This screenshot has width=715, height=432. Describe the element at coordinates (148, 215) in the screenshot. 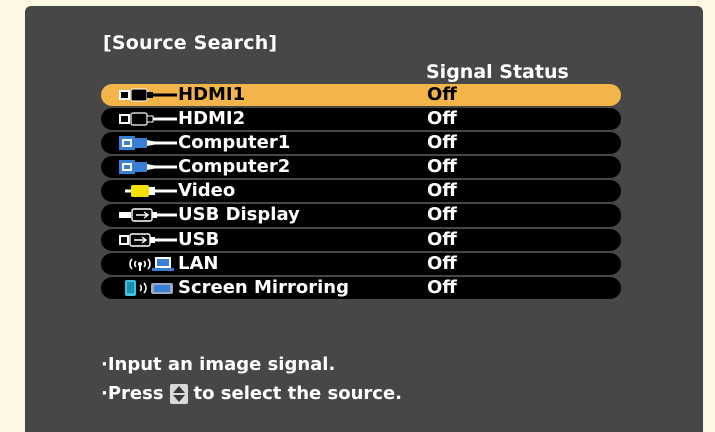

I see `usb-cable-icon` at that location.